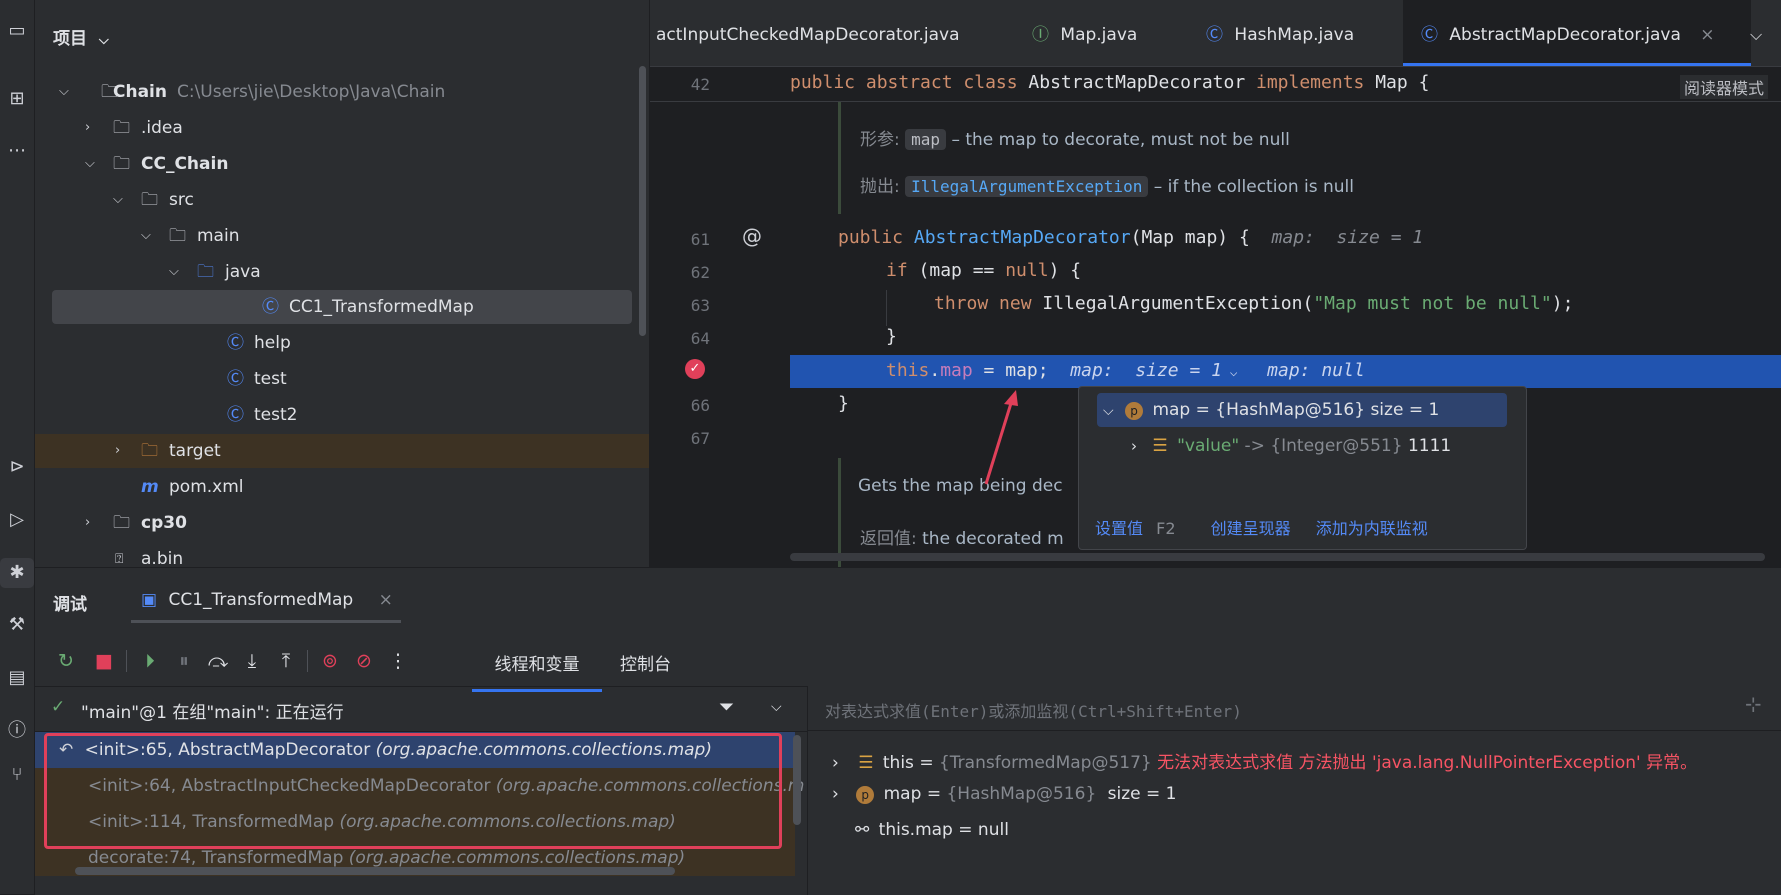 The height and width of the screenshot is (895, 1781). What do you see at coordinates (342, 554) in the screenshot?
I see `tree-item-abin: ⍰ a.bin` at bounding box center [342, 554].